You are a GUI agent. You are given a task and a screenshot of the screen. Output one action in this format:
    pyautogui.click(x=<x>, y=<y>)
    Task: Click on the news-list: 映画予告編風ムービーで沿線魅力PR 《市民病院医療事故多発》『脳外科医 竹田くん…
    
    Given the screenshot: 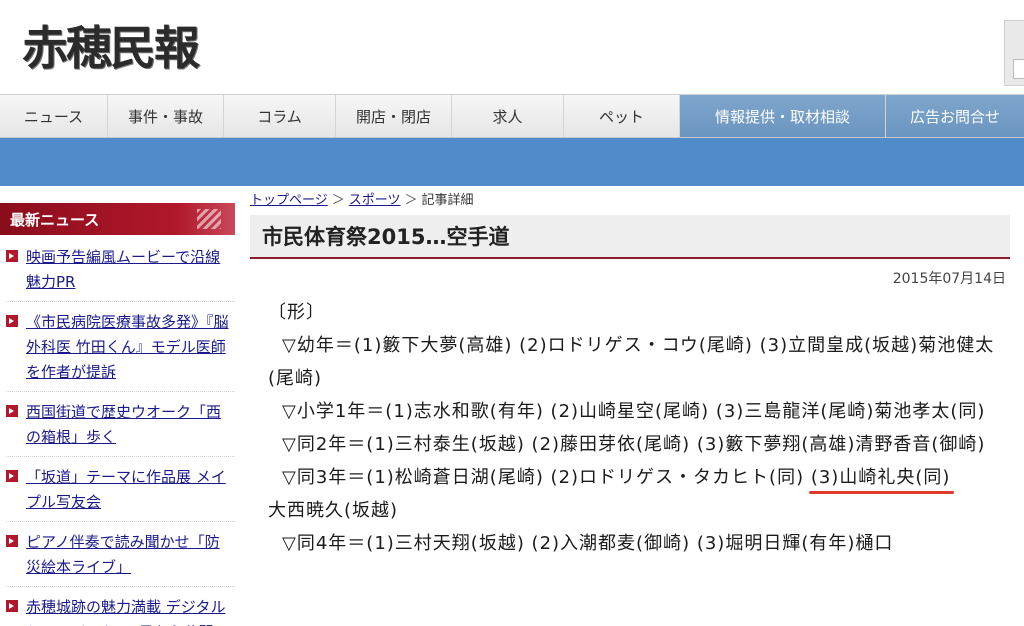 What is the action you would take?
    pyautogui.click(x=117, y=430)
    